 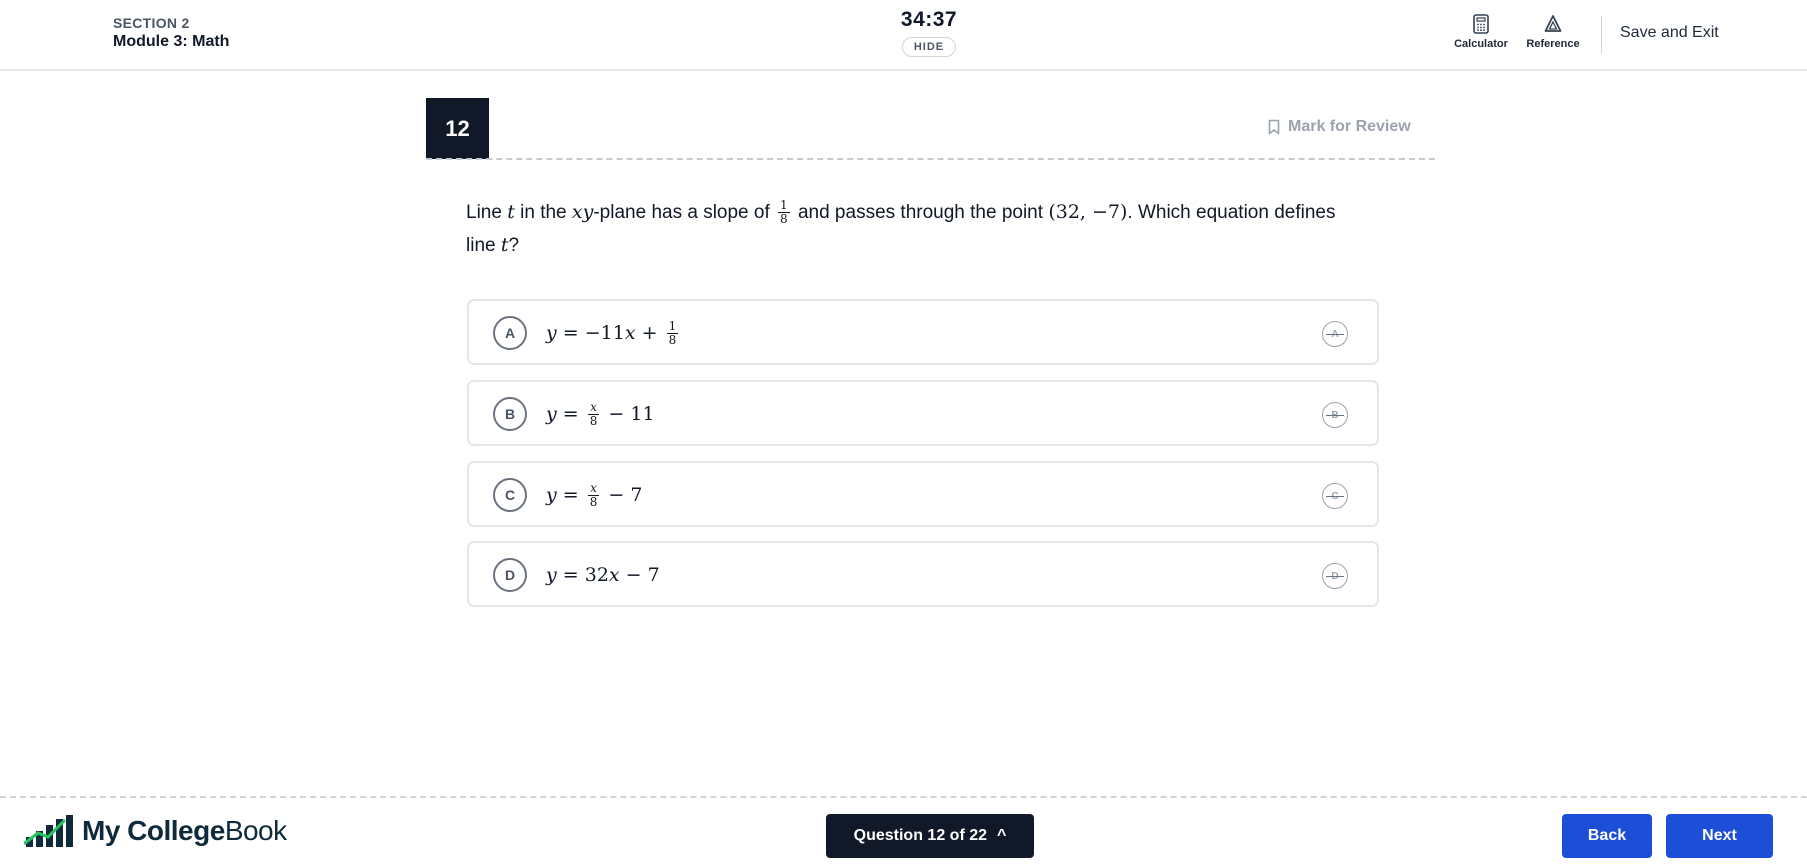 What do you see at coordinates (457, 128) in the screenshot?
I see `question-number-badge: 12` at bounding box center [457, 128].